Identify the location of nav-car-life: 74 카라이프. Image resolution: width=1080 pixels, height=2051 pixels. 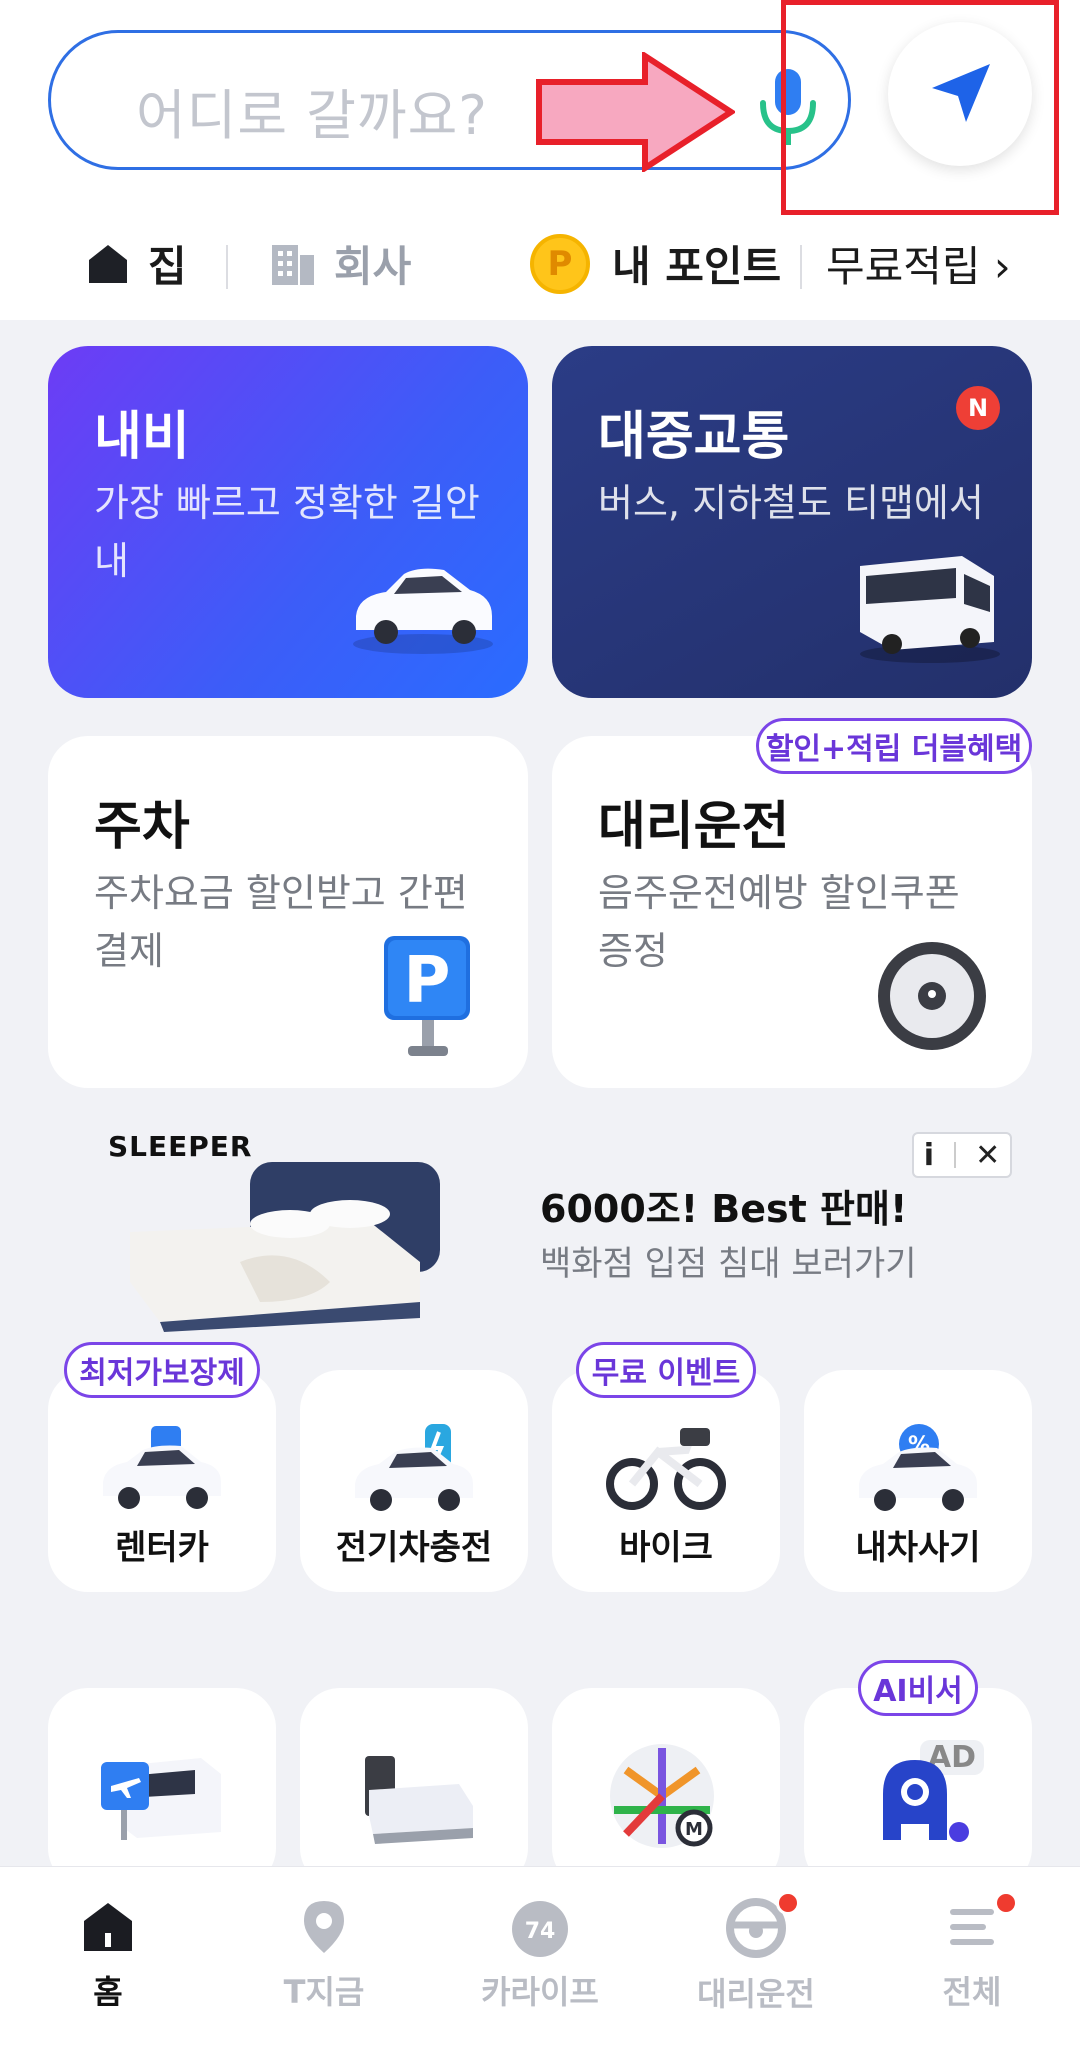
(540, 1955).